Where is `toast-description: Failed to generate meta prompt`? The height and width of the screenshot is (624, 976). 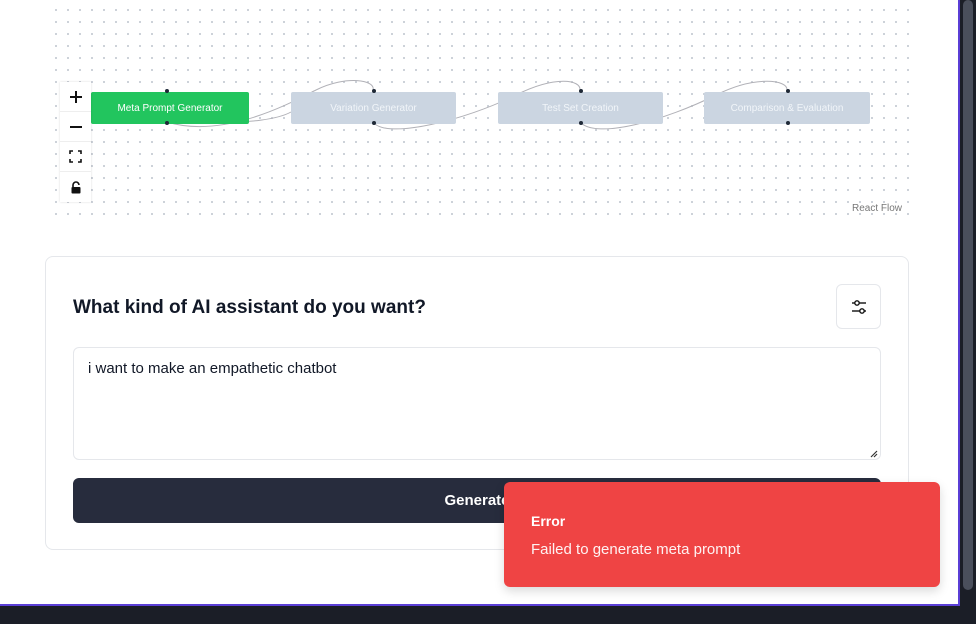
toast-description: Failed to generate meta prompt is located at coordinates (636, 549).